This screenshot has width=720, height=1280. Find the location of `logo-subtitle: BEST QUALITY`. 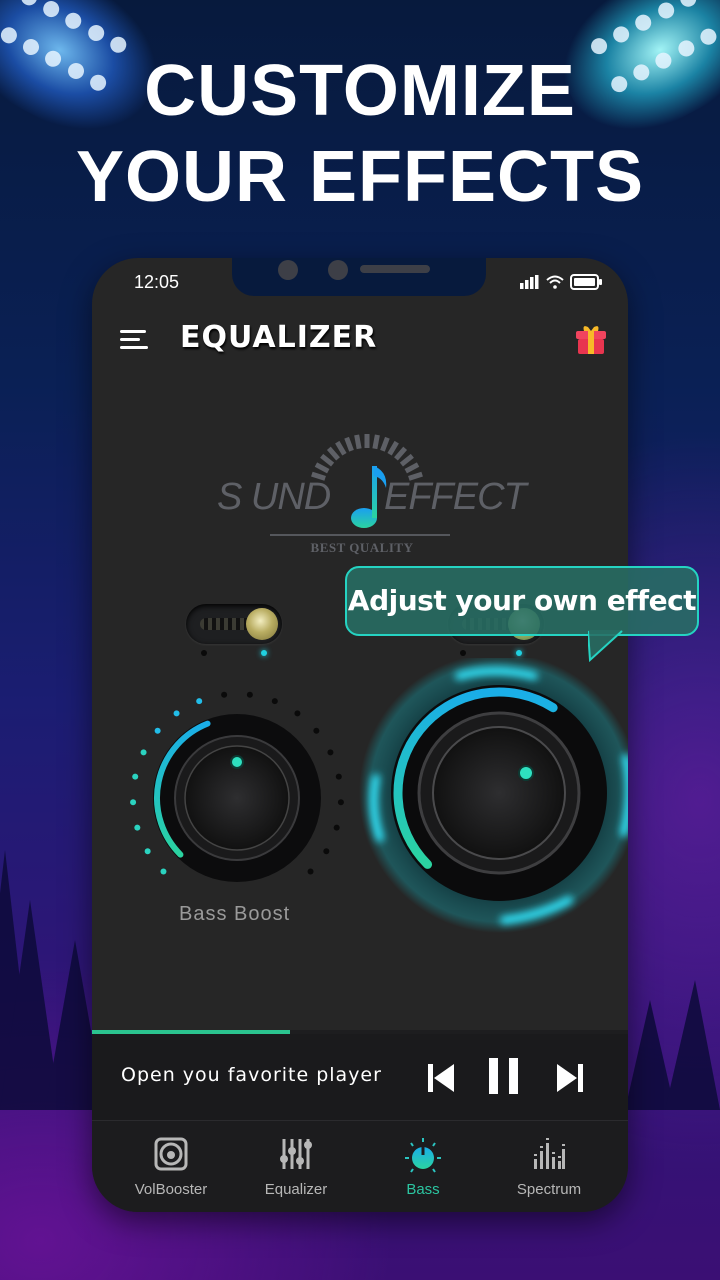

logo-subtitle: BEST QUALITY is located at coordinates (362, 547).